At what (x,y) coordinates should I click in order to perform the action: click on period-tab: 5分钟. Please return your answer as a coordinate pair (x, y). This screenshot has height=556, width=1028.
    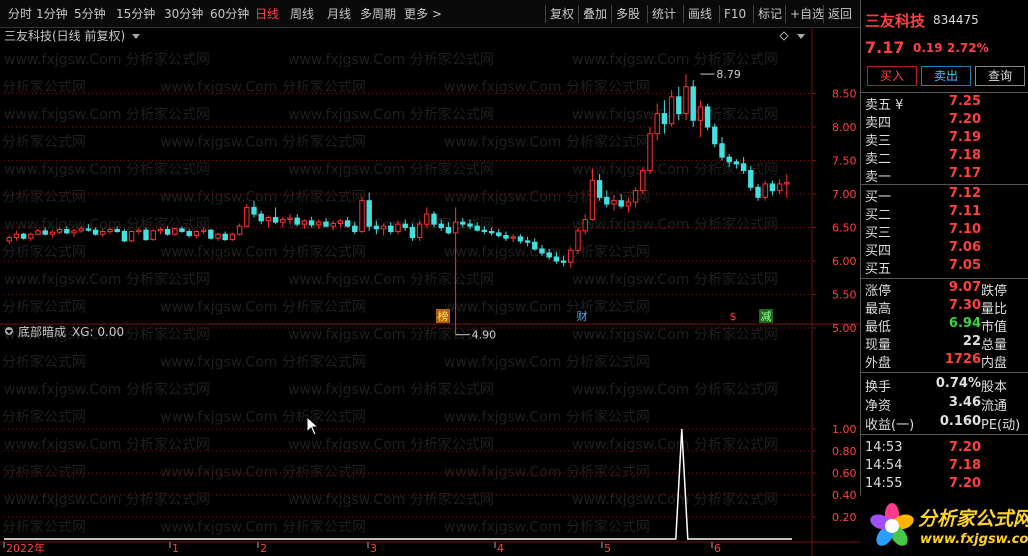
    Looking at the image, I should click on (90, 14).